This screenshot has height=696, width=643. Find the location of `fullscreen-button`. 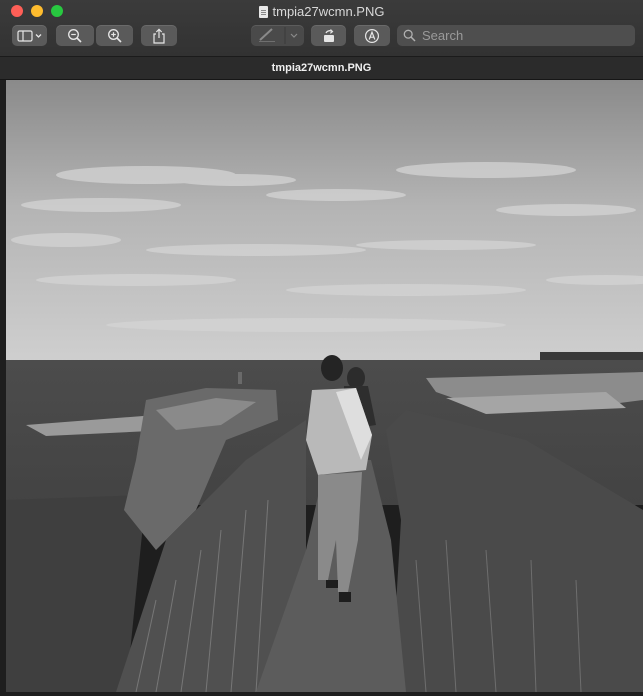

fullscreen-button is located at coordinates (57, 11).